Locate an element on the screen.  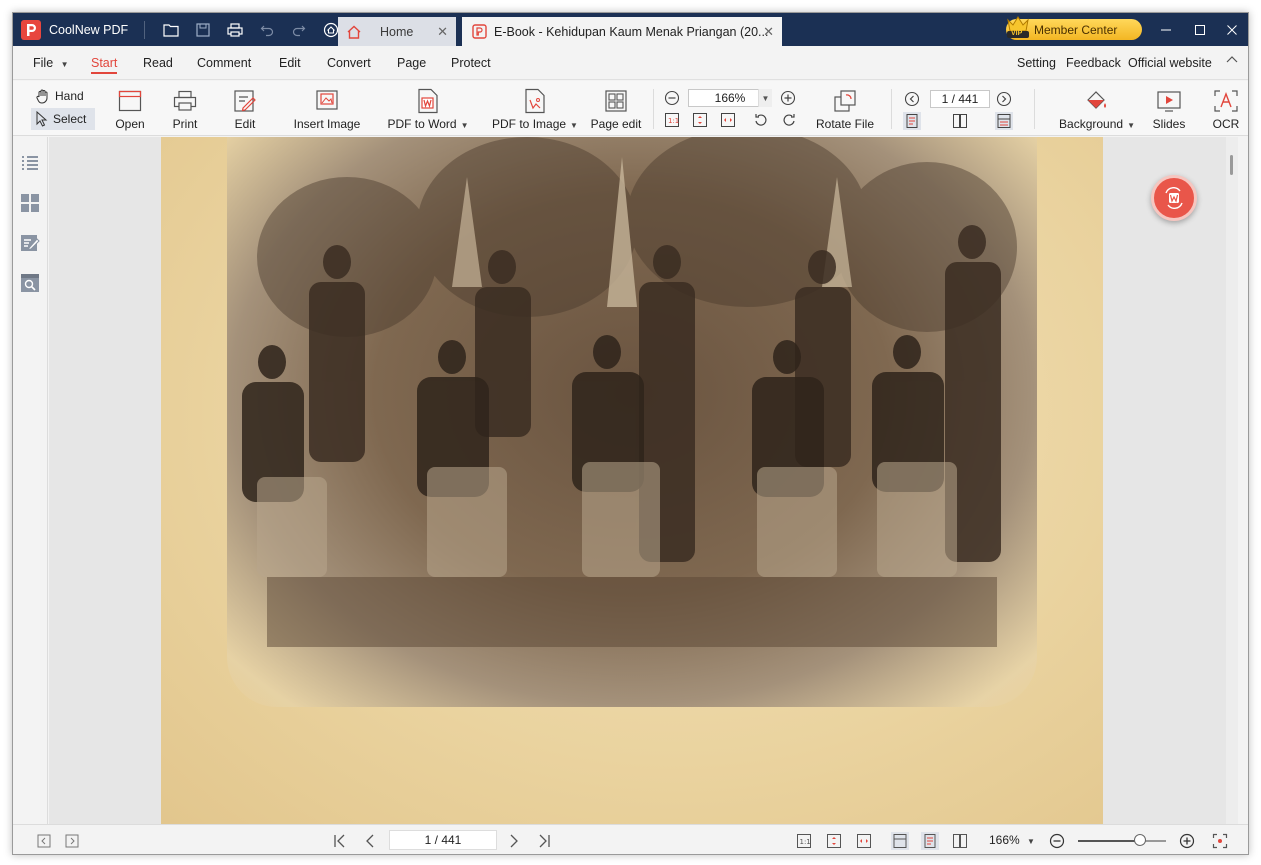
next-page-status-icon is located at coordinates (514, 841).